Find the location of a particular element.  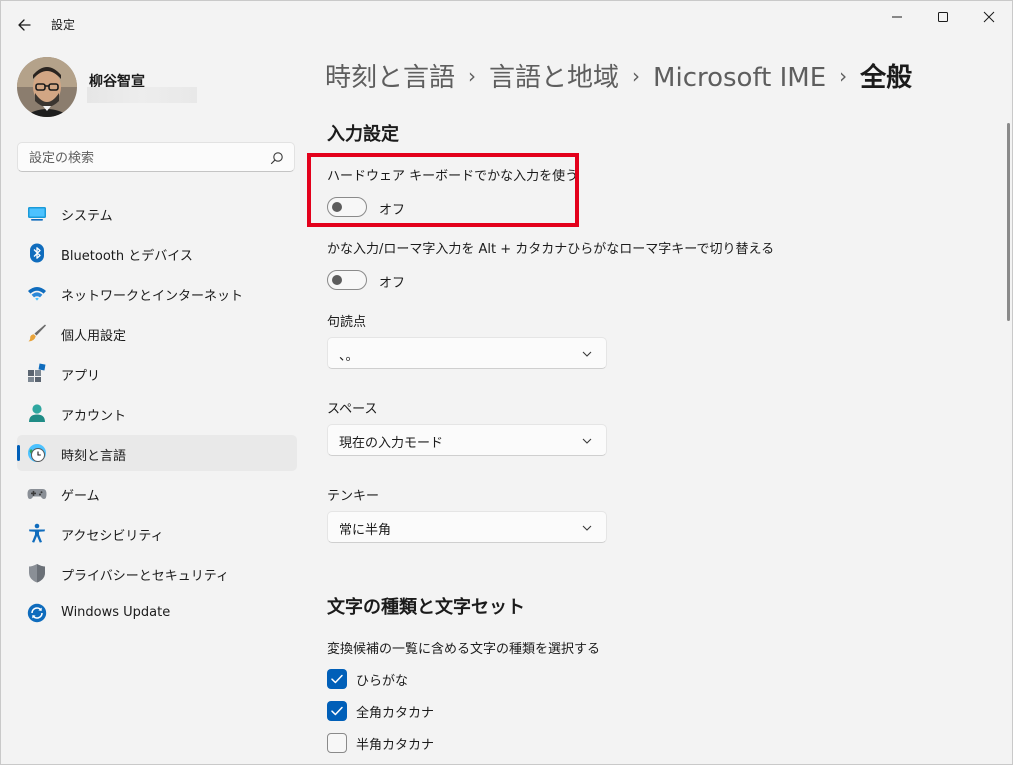

title-bar: 設定 is located at coordinates (506, 24).